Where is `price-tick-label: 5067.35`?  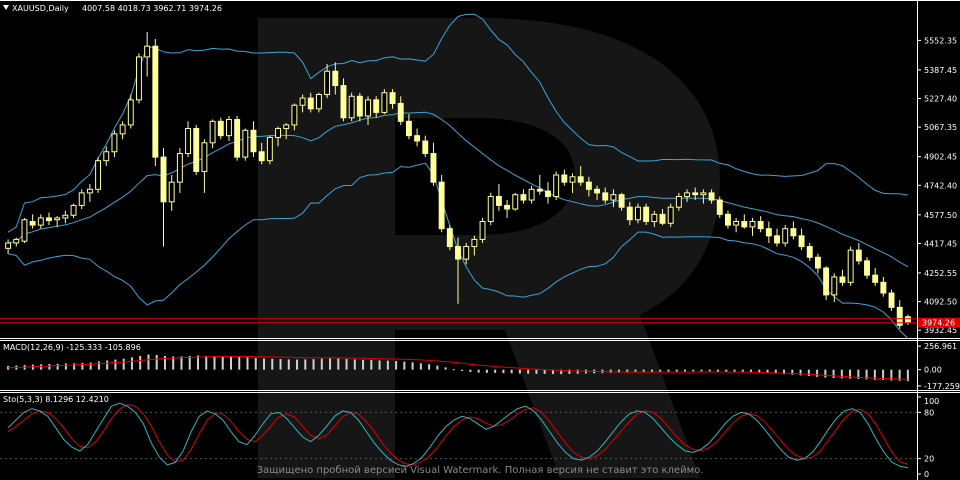
price-tick-label: 5067.35 is located at coordinates (940, 127).